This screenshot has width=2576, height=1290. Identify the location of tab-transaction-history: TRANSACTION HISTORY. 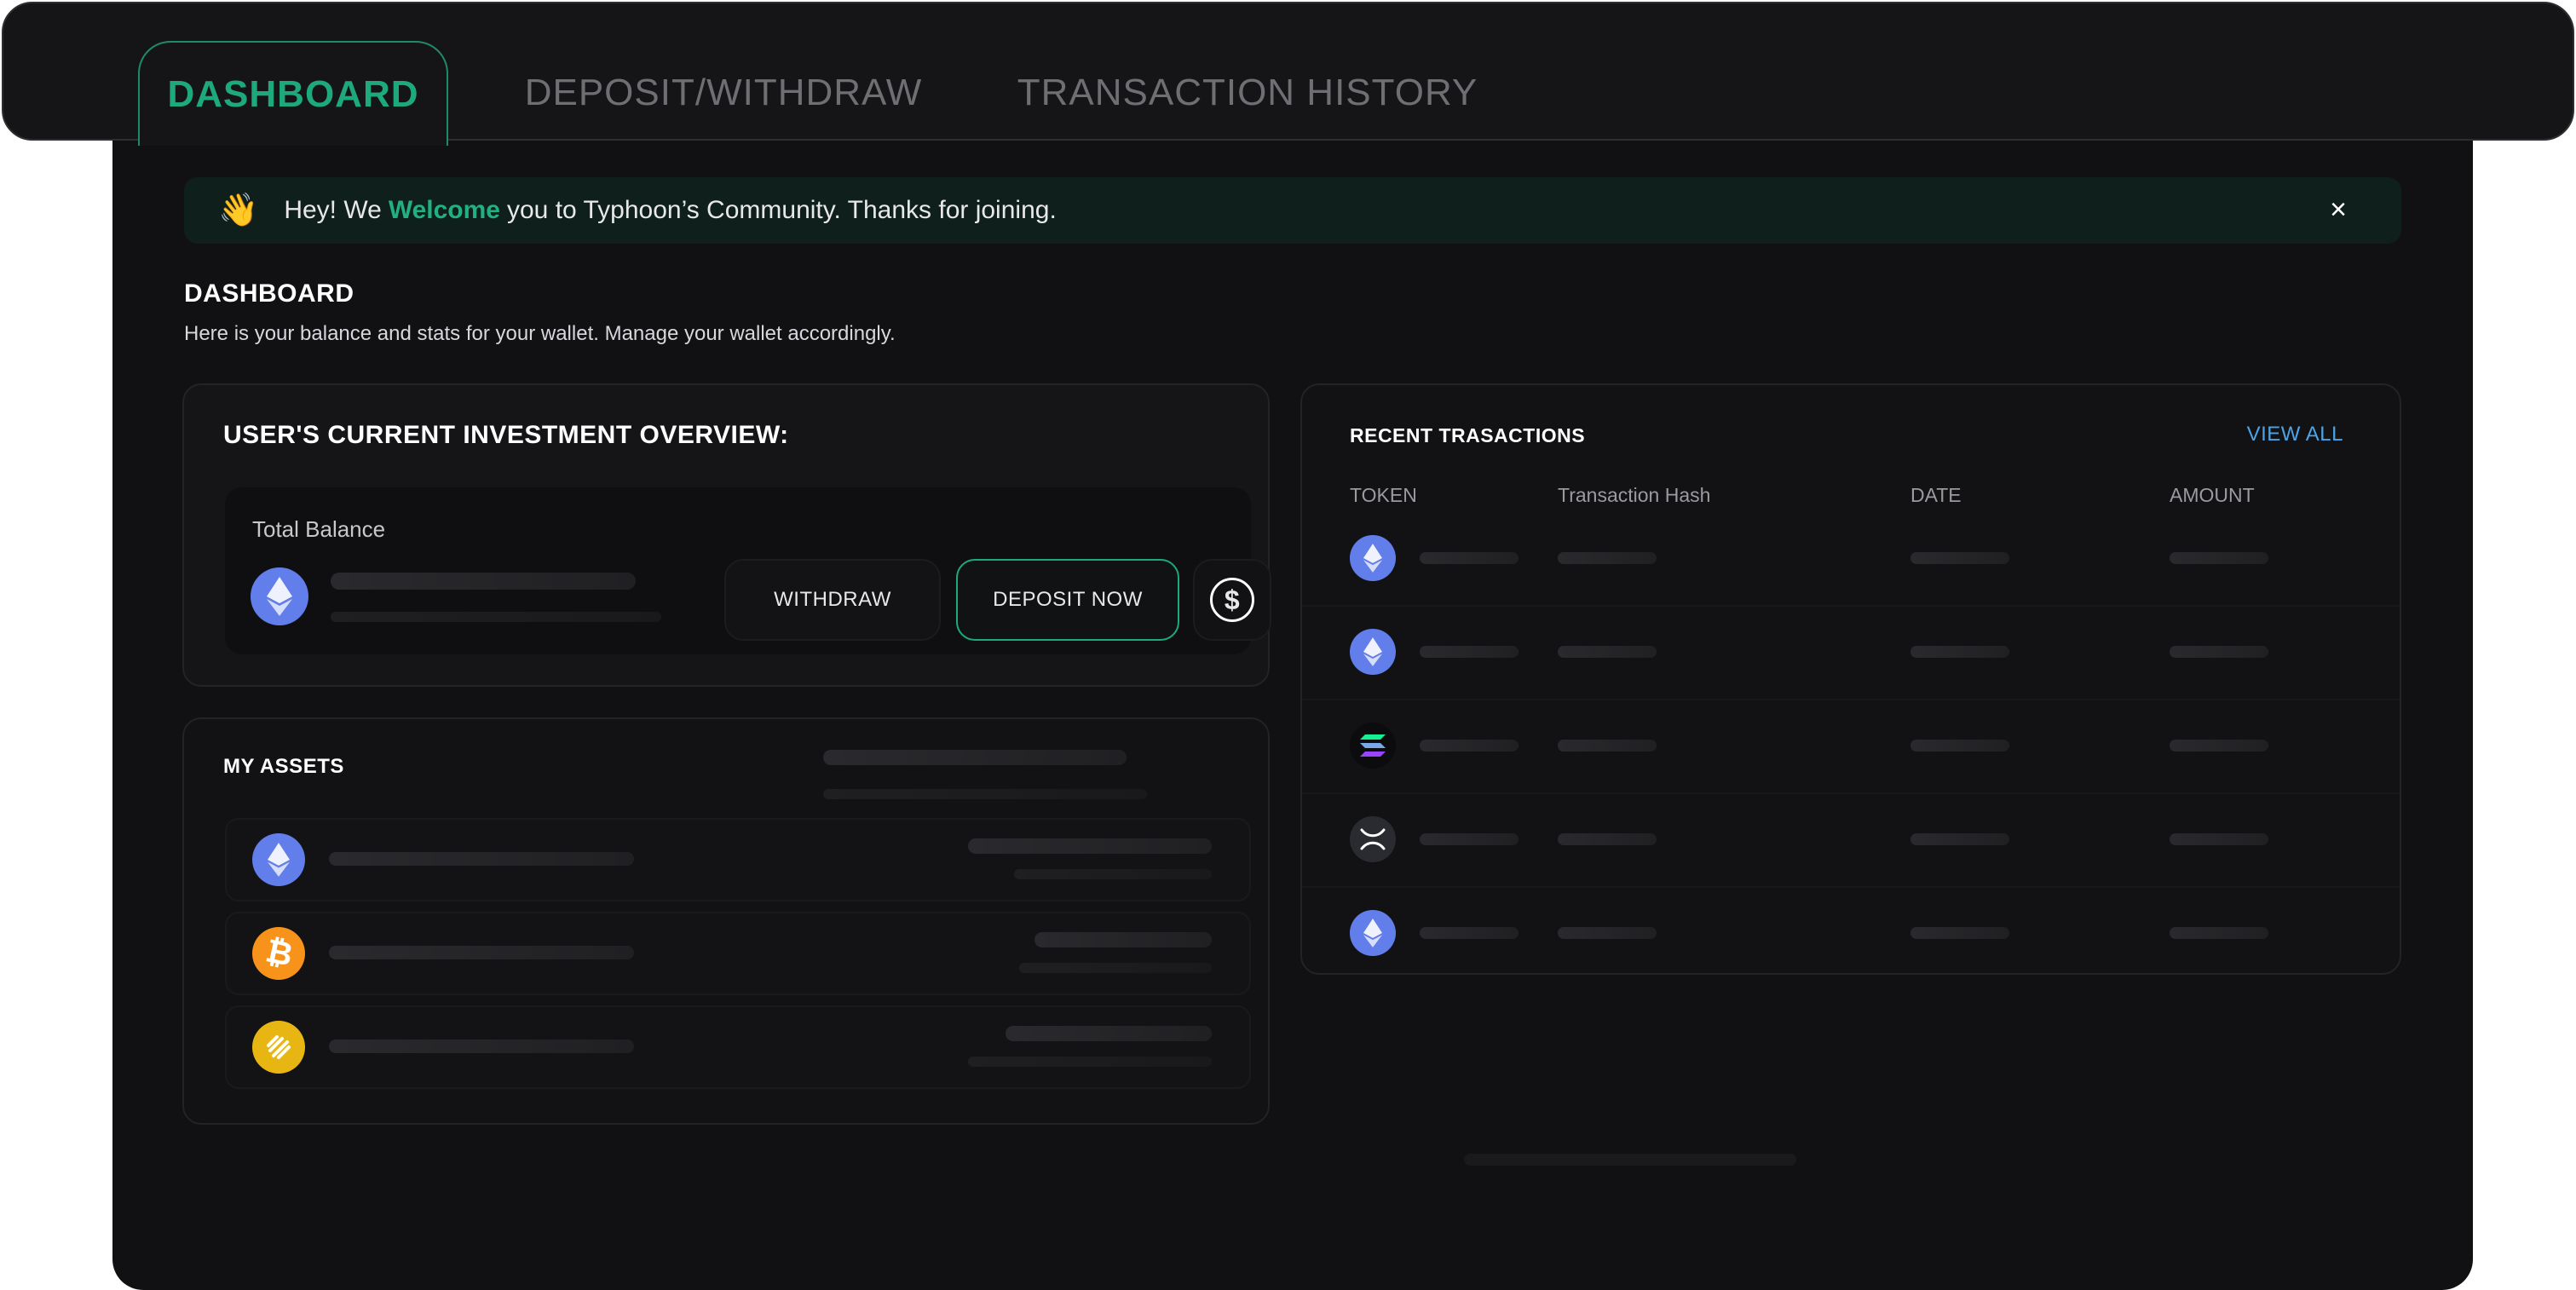
(1247, 93).